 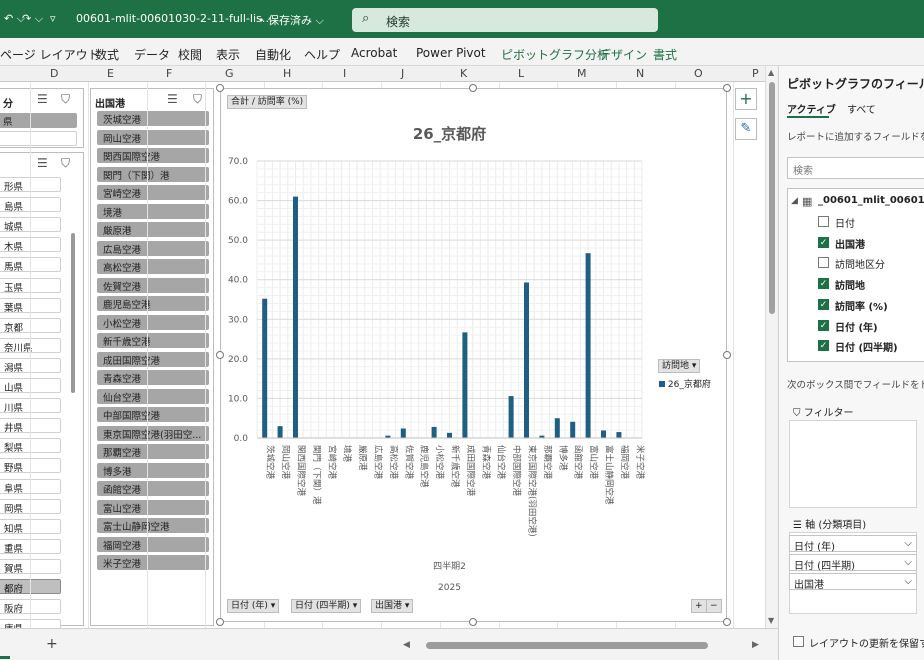 I want to click on slicer-item: 青森空港, so click(x=153, y=377).